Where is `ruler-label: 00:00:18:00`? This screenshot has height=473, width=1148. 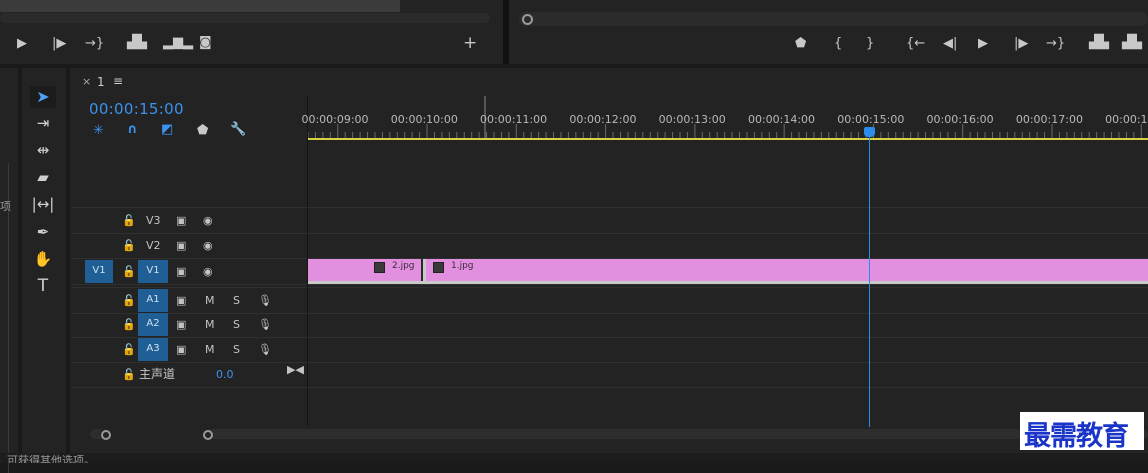
ruler-label: 00:00:18:00 is located at coordinates (1126, 119).